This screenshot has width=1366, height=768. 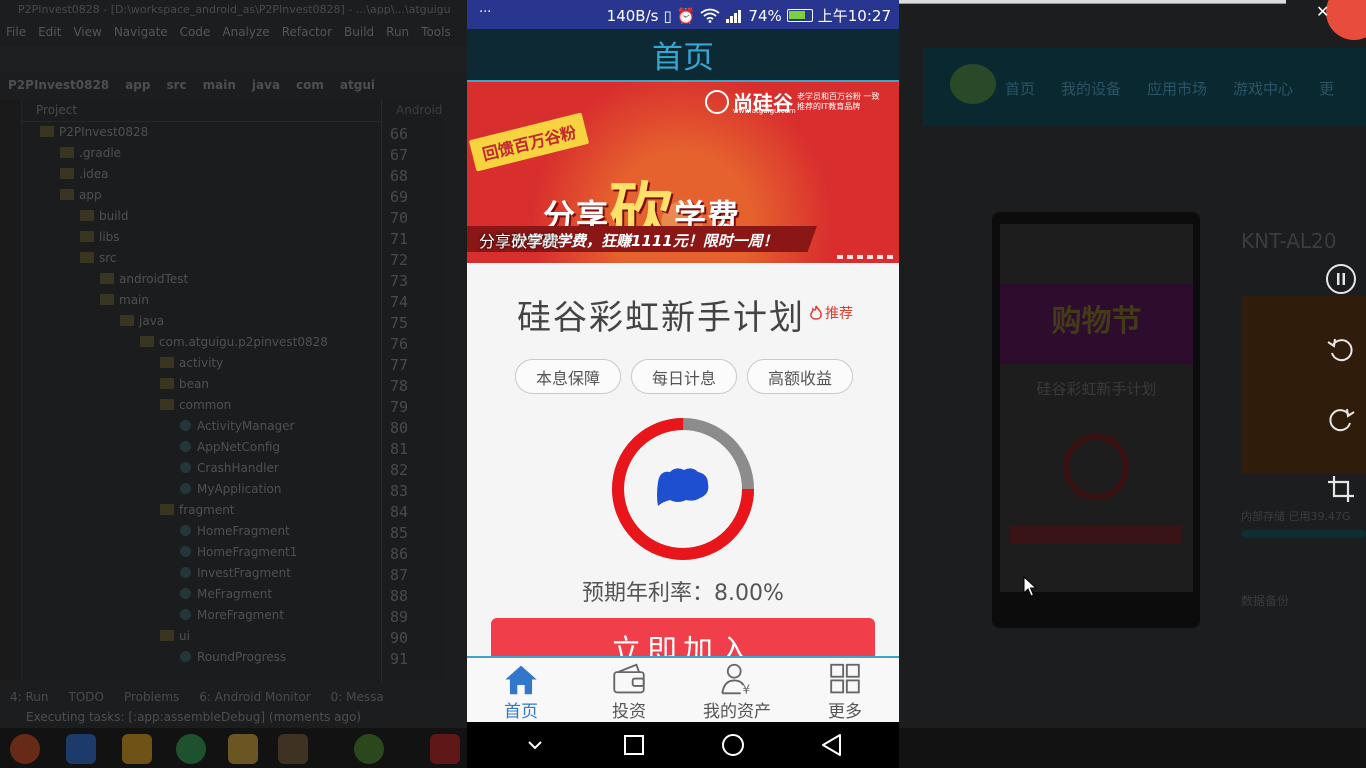 I want to click on tree-file: MeFragment, so click(x=201, y=594).